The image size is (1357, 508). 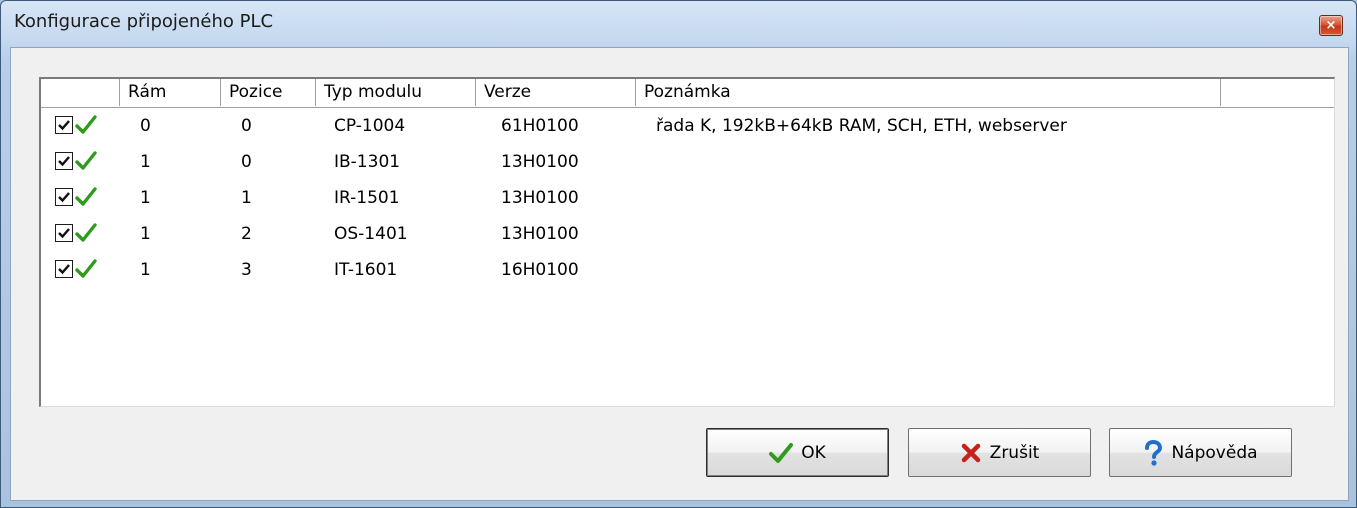 I want to click on checkmark-icon, so click(x=781, y=452).